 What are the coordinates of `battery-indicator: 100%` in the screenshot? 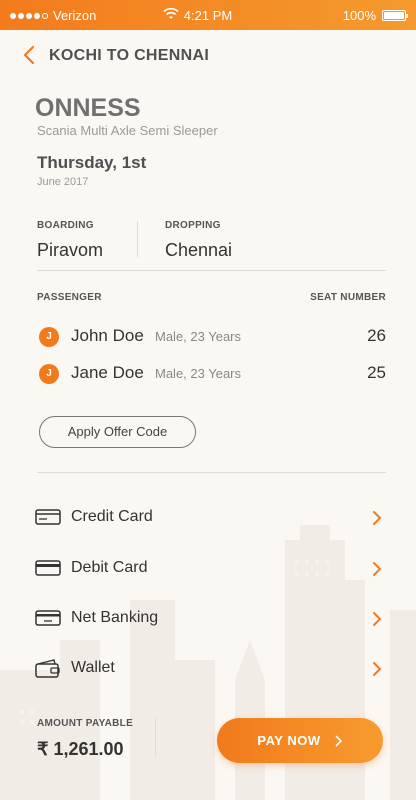 It's located at (375, 15).